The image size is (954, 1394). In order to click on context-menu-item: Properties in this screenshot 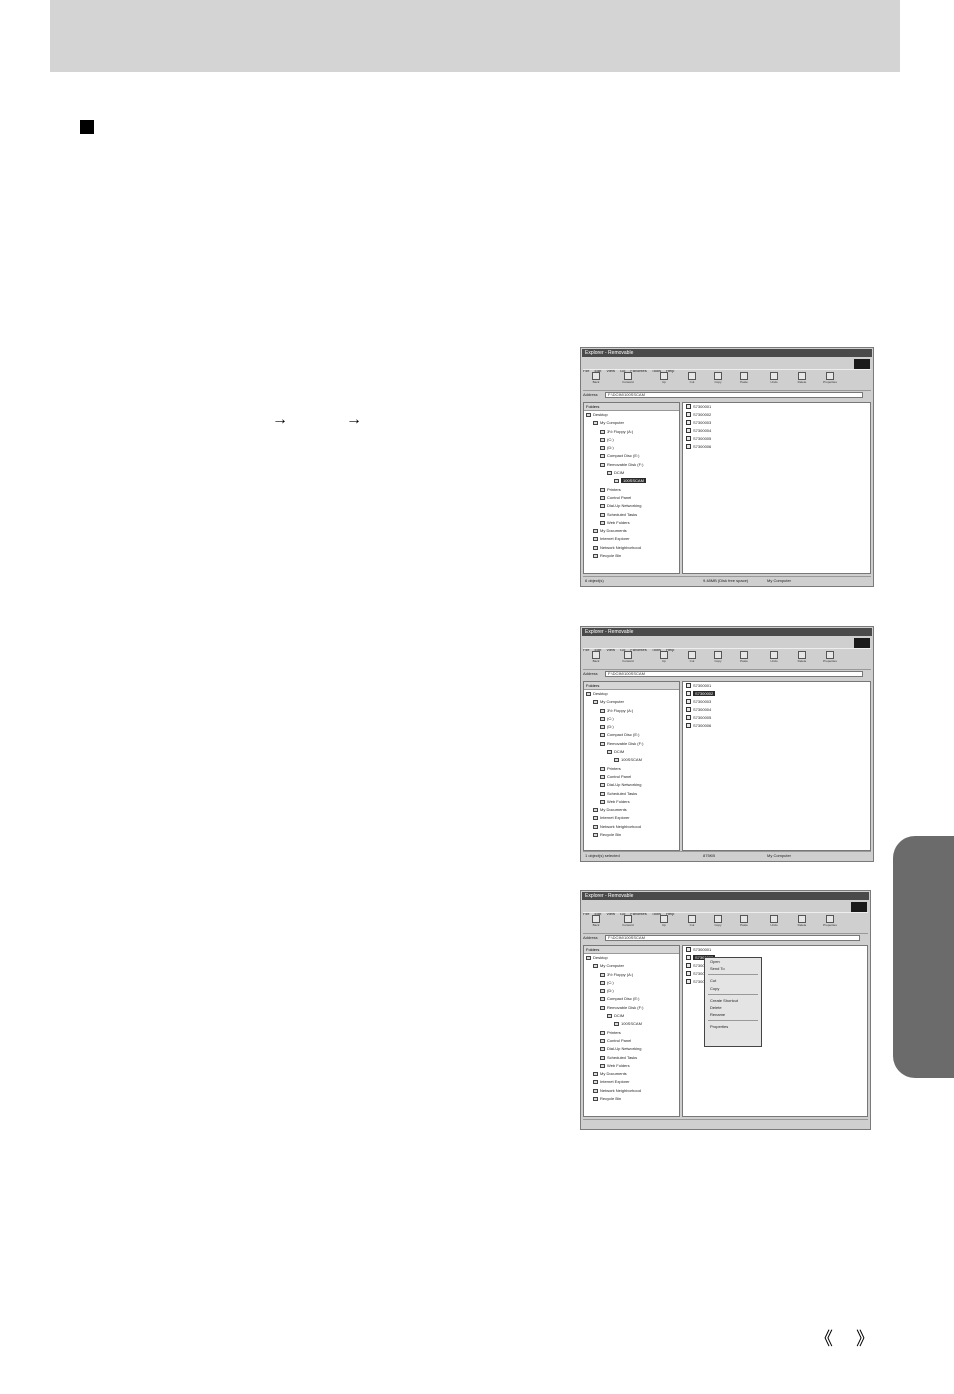, I will do `click(733, 1026)`.